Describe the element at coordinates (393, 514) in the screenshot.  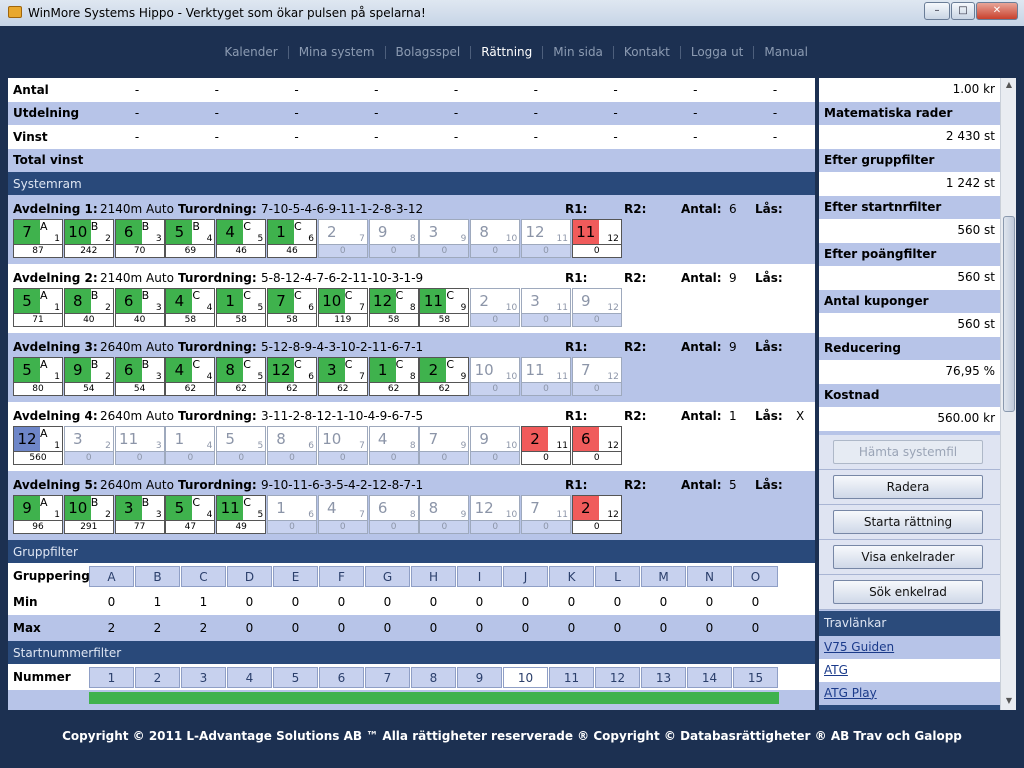
I see `horse-cell: 680` at that location.